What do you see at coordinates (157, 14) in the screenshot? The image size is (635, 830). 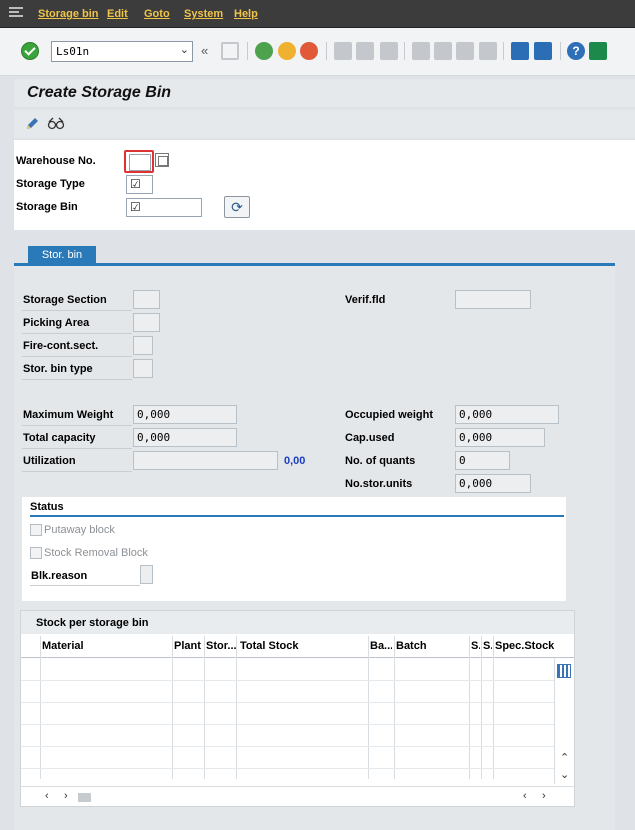 I see `menu-goto: Goto` at bounding box center [157, 14].